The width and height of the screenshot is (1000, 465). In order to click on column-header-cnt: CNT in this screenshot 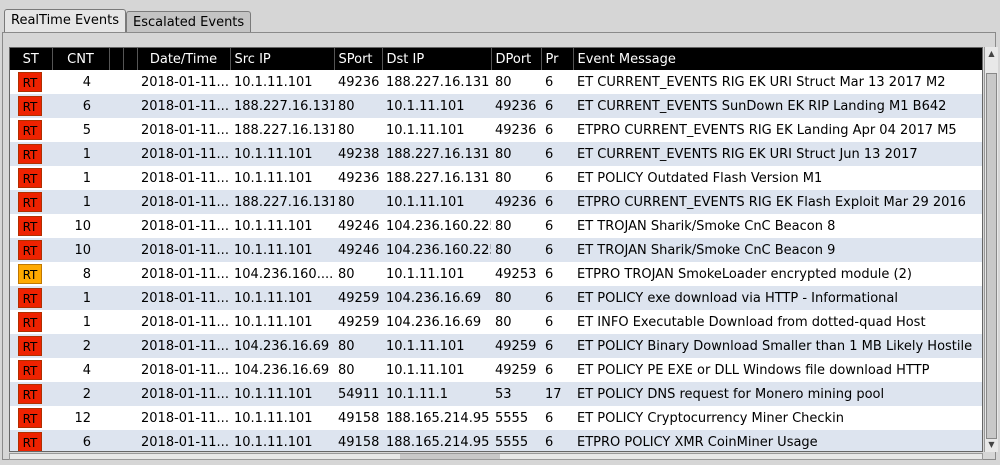, I will do `click(81, 59)`.